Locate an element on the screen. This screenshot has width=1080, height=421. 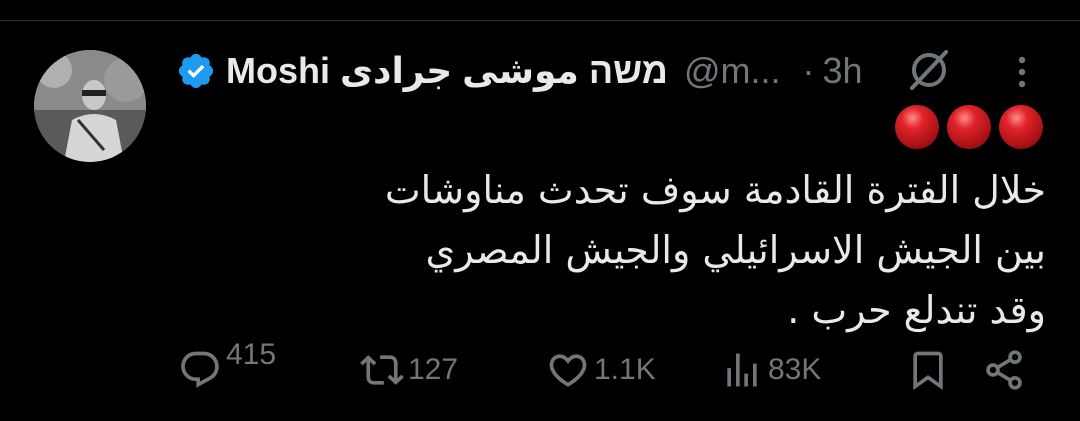
emoji-row is located at coordinates (969, 127).